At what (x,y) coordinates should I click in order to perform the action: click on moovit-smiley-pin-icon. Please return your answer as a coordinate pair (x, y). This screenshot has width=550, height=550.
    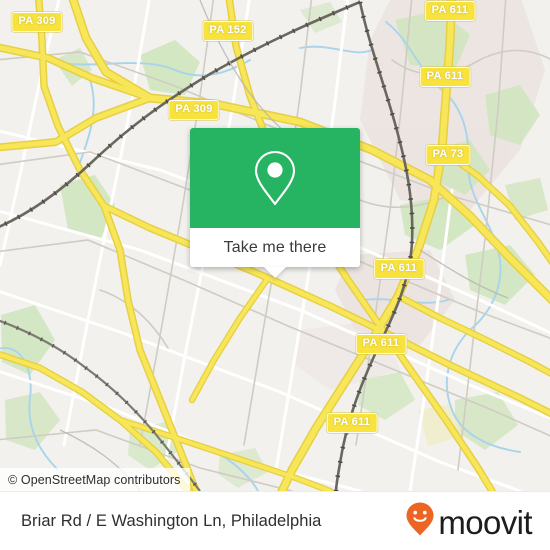
    Looking at the image, I should click on (420, 521).